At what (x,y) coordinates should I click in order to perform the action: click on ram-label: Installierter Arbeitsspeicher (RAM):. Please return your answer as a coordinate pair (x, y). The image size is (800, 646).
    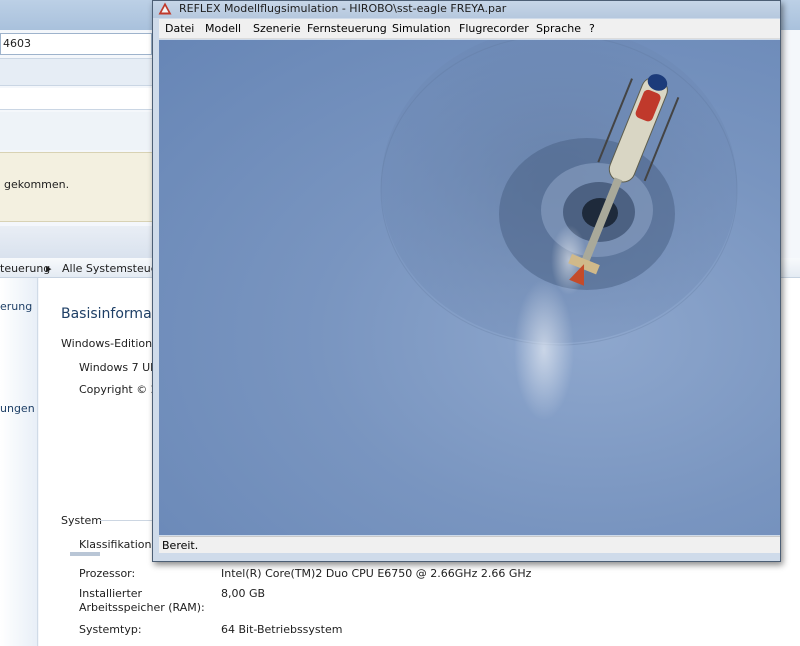
    Looking at the image, I should click on (142, 600).